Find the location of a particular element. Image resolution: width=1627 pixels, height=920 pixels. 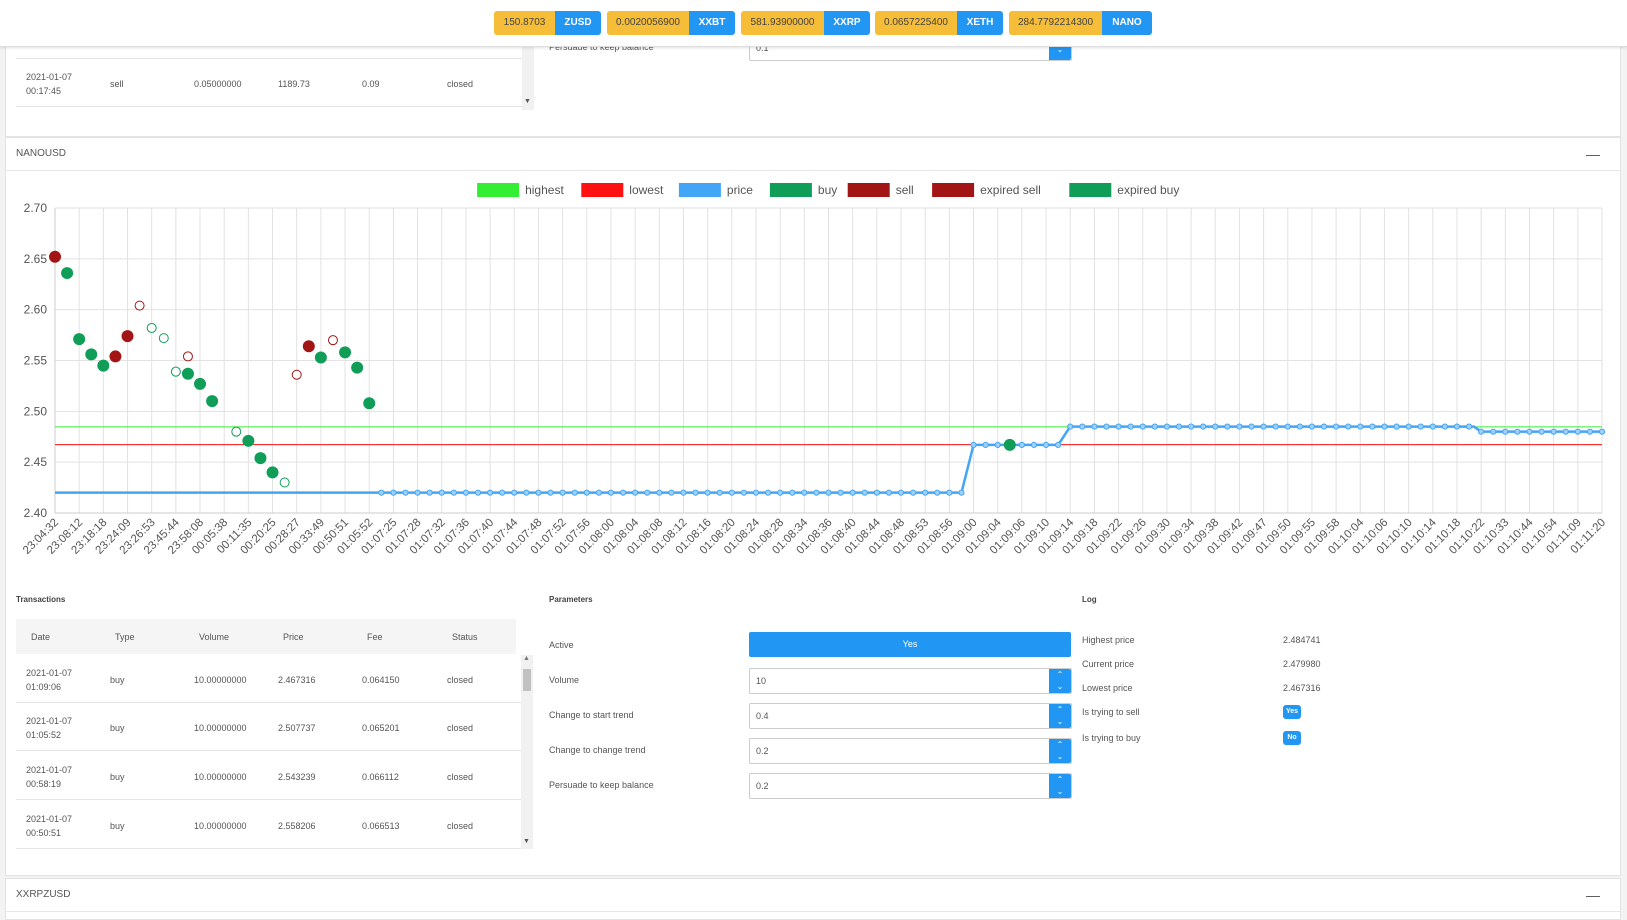

log-label: Lowest price is located at coordinates (1107, 688).